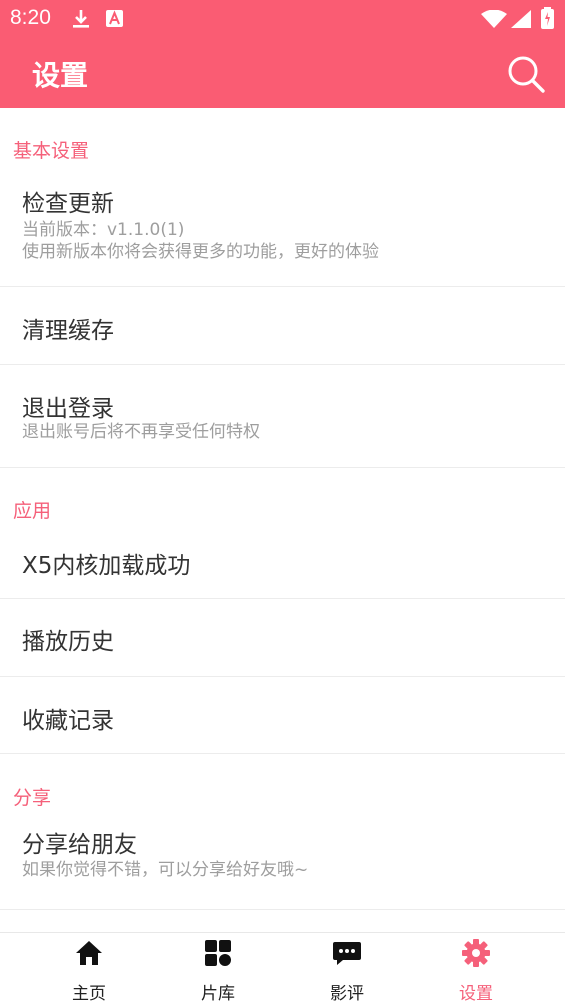  I want to click on play-history-item: 播放历史, so click(282, 638).